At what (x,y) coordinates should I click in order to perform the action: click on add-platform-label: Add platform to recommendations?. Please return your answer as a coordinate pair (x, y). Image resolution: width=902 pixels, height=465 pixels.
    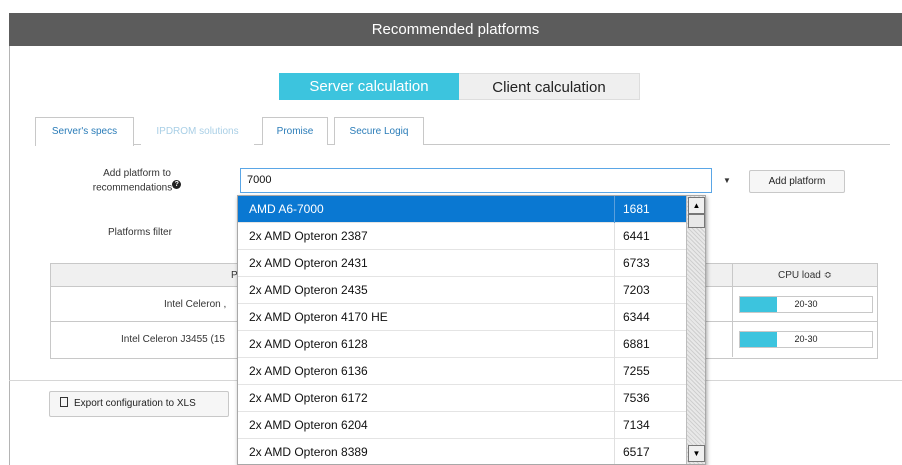
    Looking at the image, I should click on (137, 180).